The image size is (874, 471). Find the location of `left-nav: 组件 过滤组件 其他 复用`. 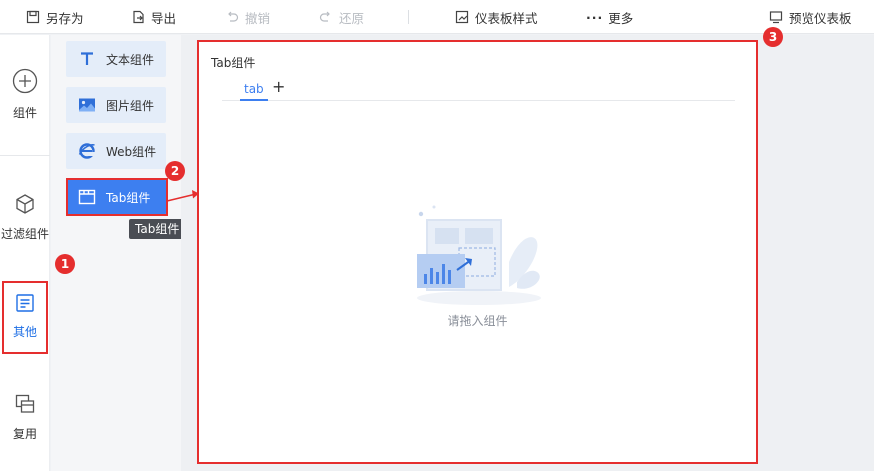

left-nav: 组件 过滤组件 其他 复用 is located at coordinates (25, 253).